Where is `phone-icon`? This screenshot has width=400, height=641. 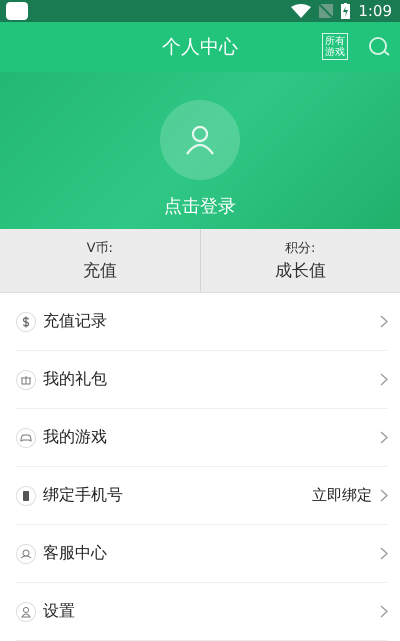
phone-icon is located at coordinates (26, 496).